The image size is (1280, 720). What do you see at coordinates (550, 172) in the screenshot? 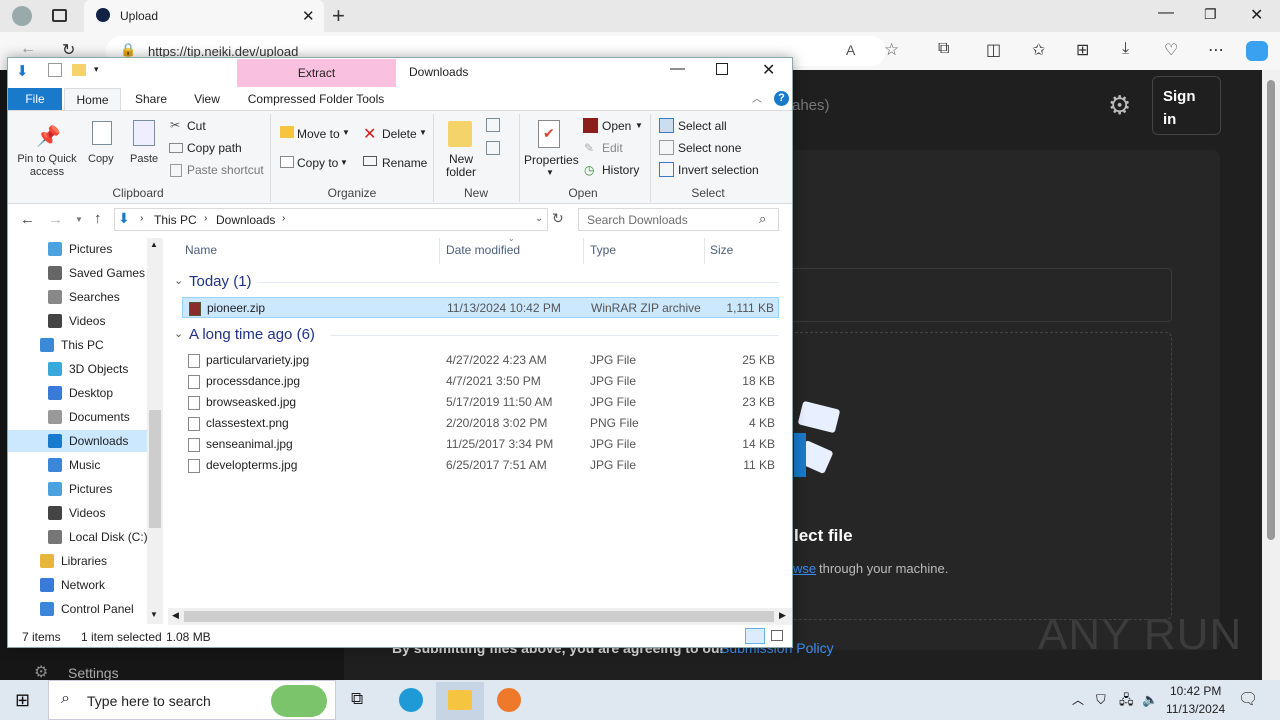
I see `properties-dropdown-icon: ▼` at bounding box center [550, 172].